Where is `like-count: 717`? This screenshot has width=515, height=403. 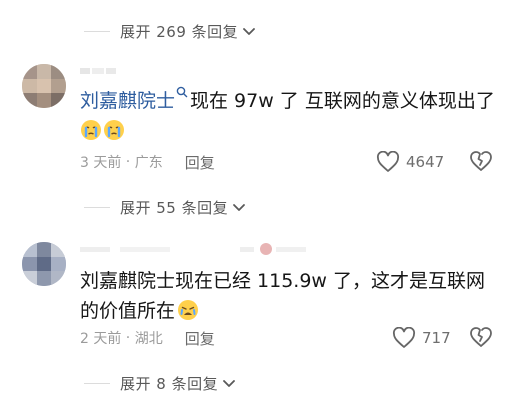 like-count: 717 is located at coordinates (436, 338).